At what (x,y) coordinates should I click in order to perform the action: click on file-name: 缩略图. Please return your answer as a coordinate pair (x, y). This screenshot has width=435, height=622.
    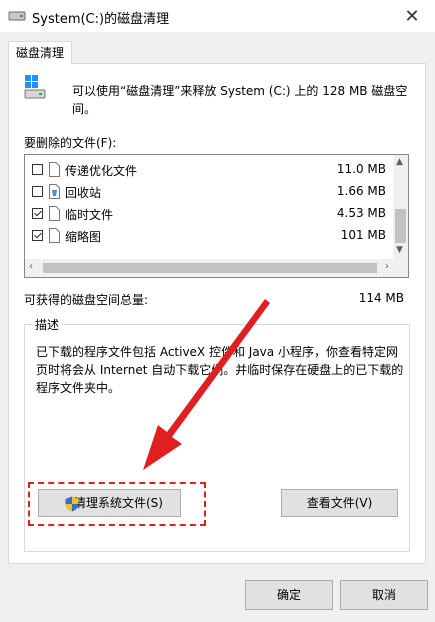
    Looking at the image, I should click on (83, 237).